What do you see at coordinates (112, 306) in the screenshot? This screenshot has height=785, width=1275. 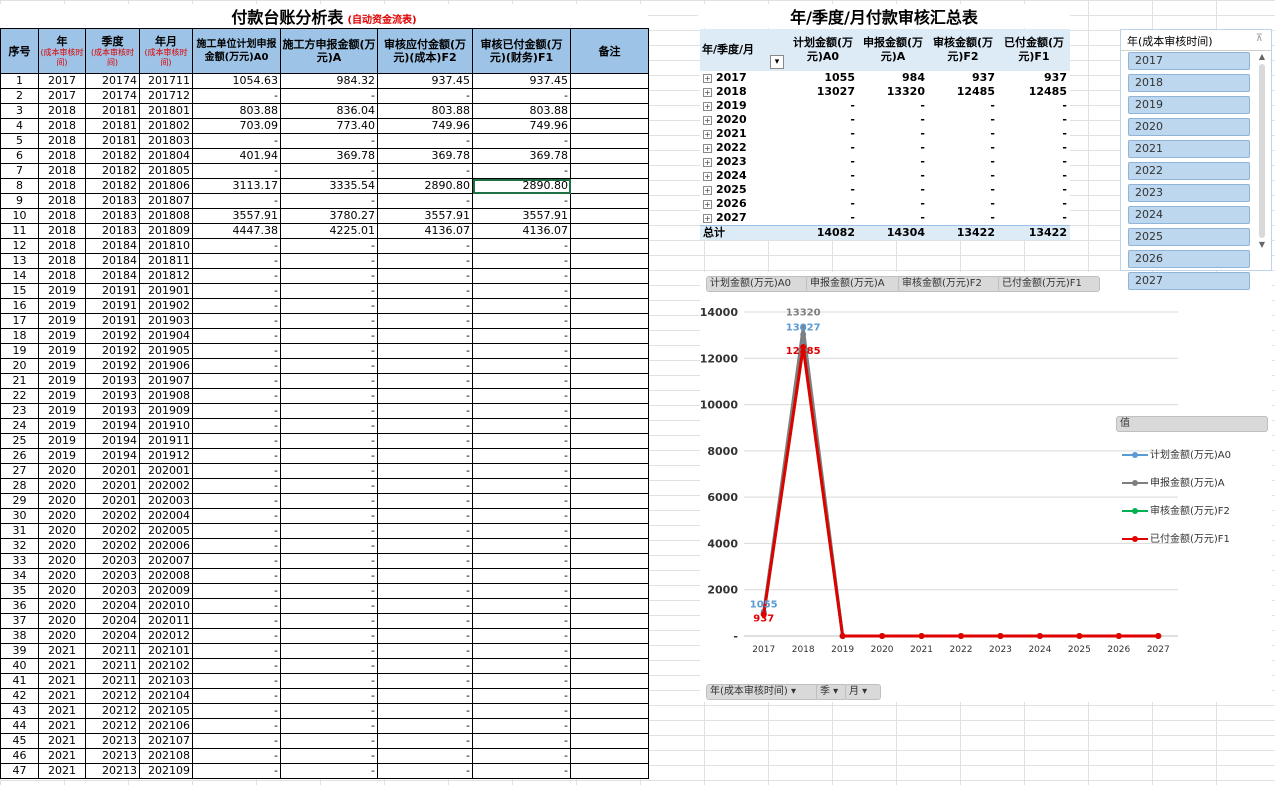 I see `table-cell: 20191` at bounding box center [112, 306].